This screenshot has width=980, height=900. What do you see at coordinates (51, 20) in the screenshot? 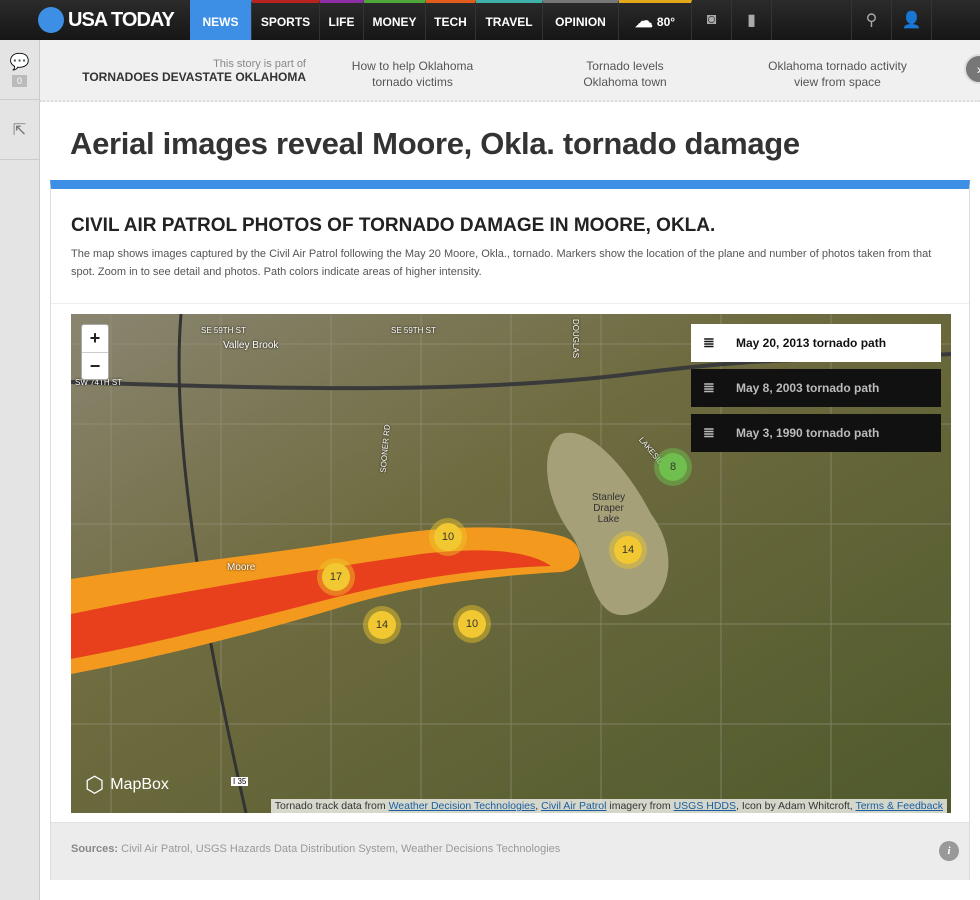
I see `logo-dot` at bounding box center [51, 20].